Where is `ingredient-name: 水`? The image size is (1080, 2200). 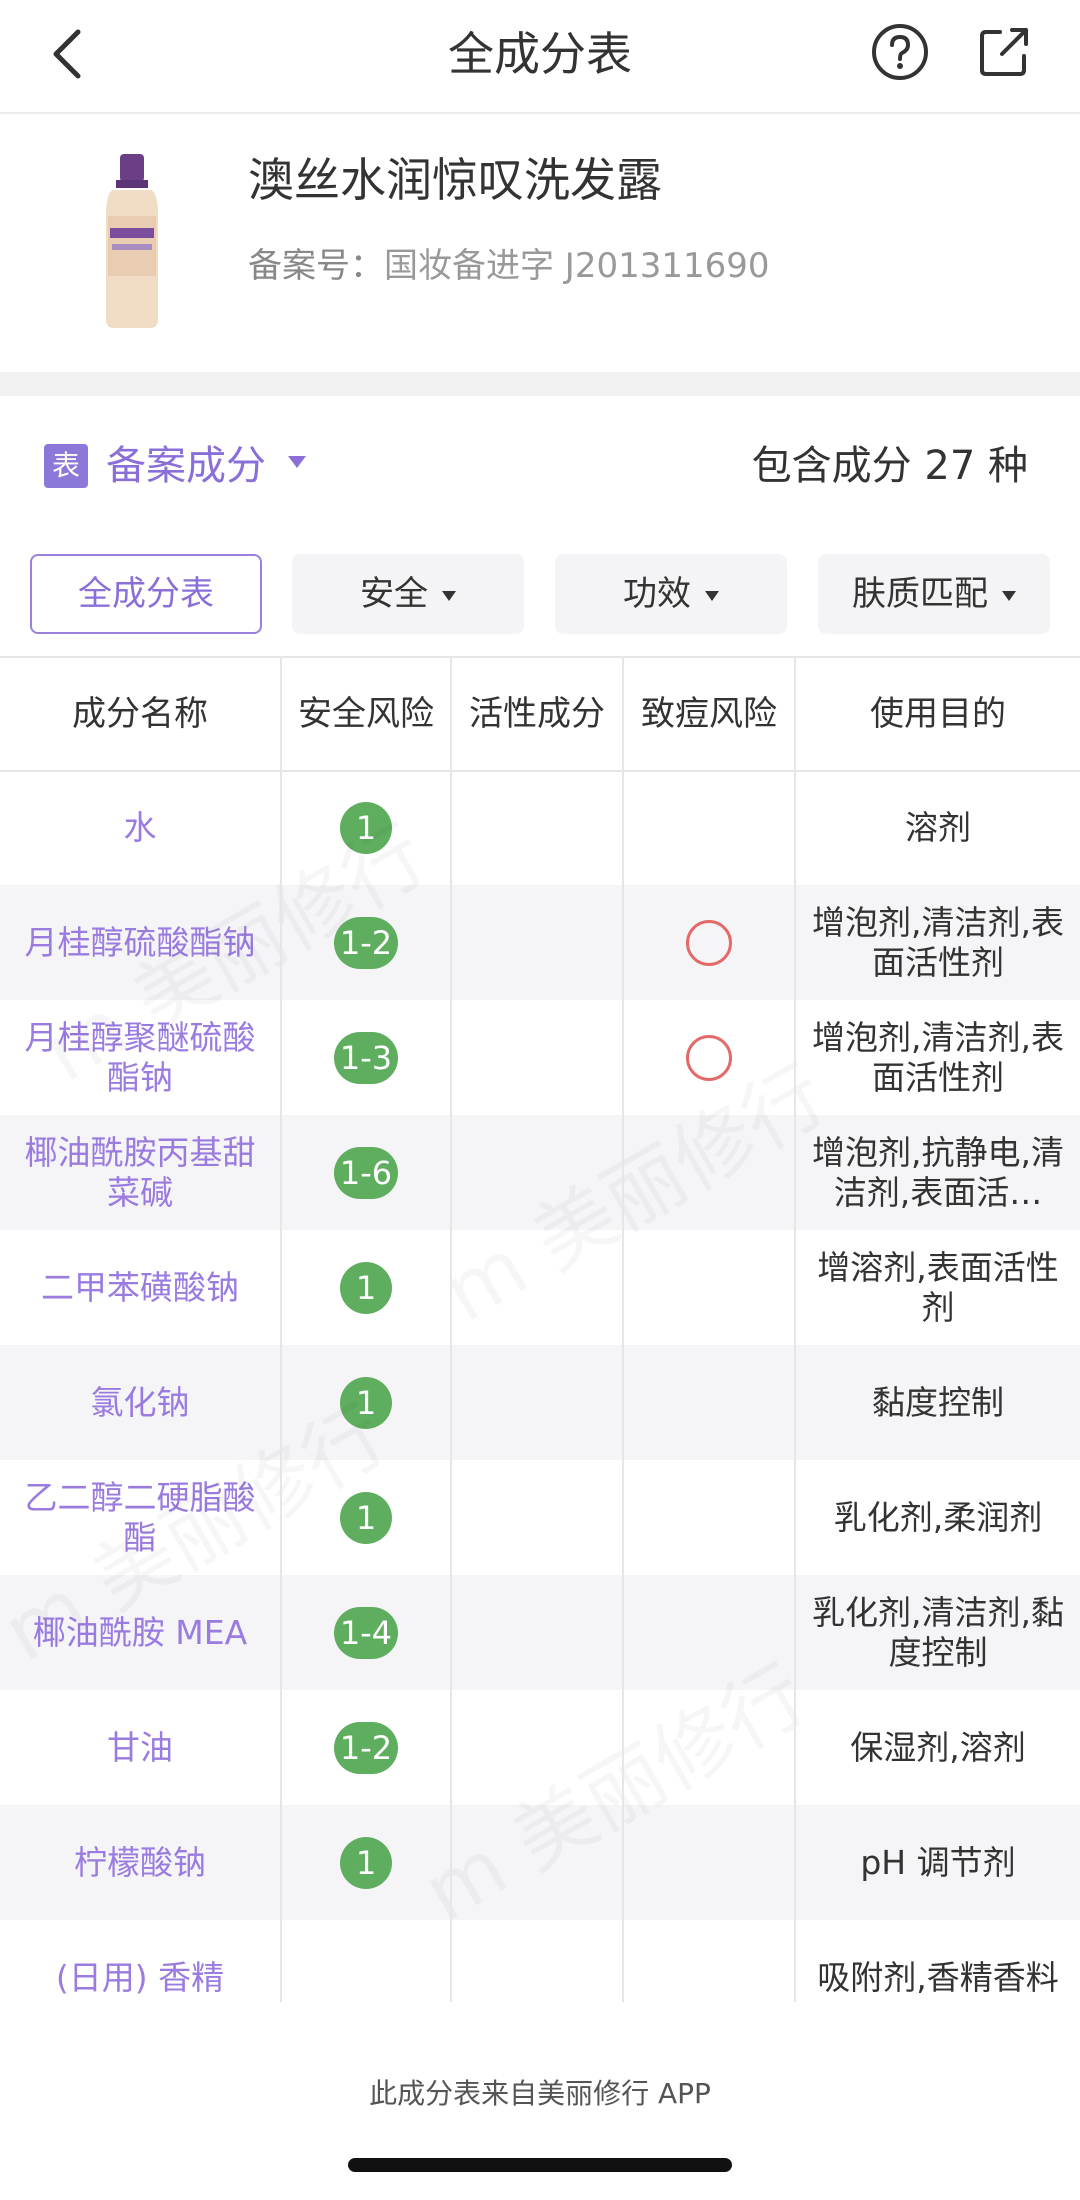
ingredient-name: 水 is located at coordinates (140, 827).